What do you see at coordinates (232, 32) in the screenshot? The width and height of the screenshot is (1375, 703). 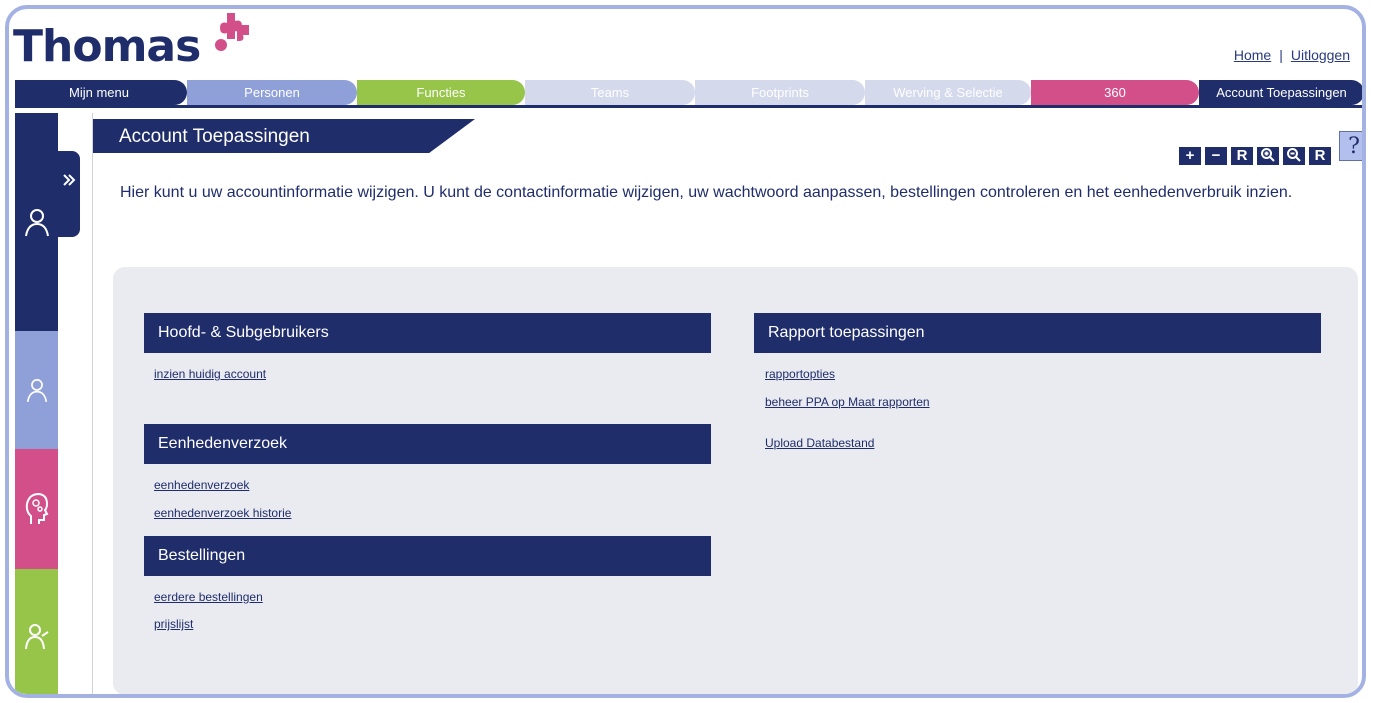 I see `logo-puzzle-icon` at bounding box center [232, 32].